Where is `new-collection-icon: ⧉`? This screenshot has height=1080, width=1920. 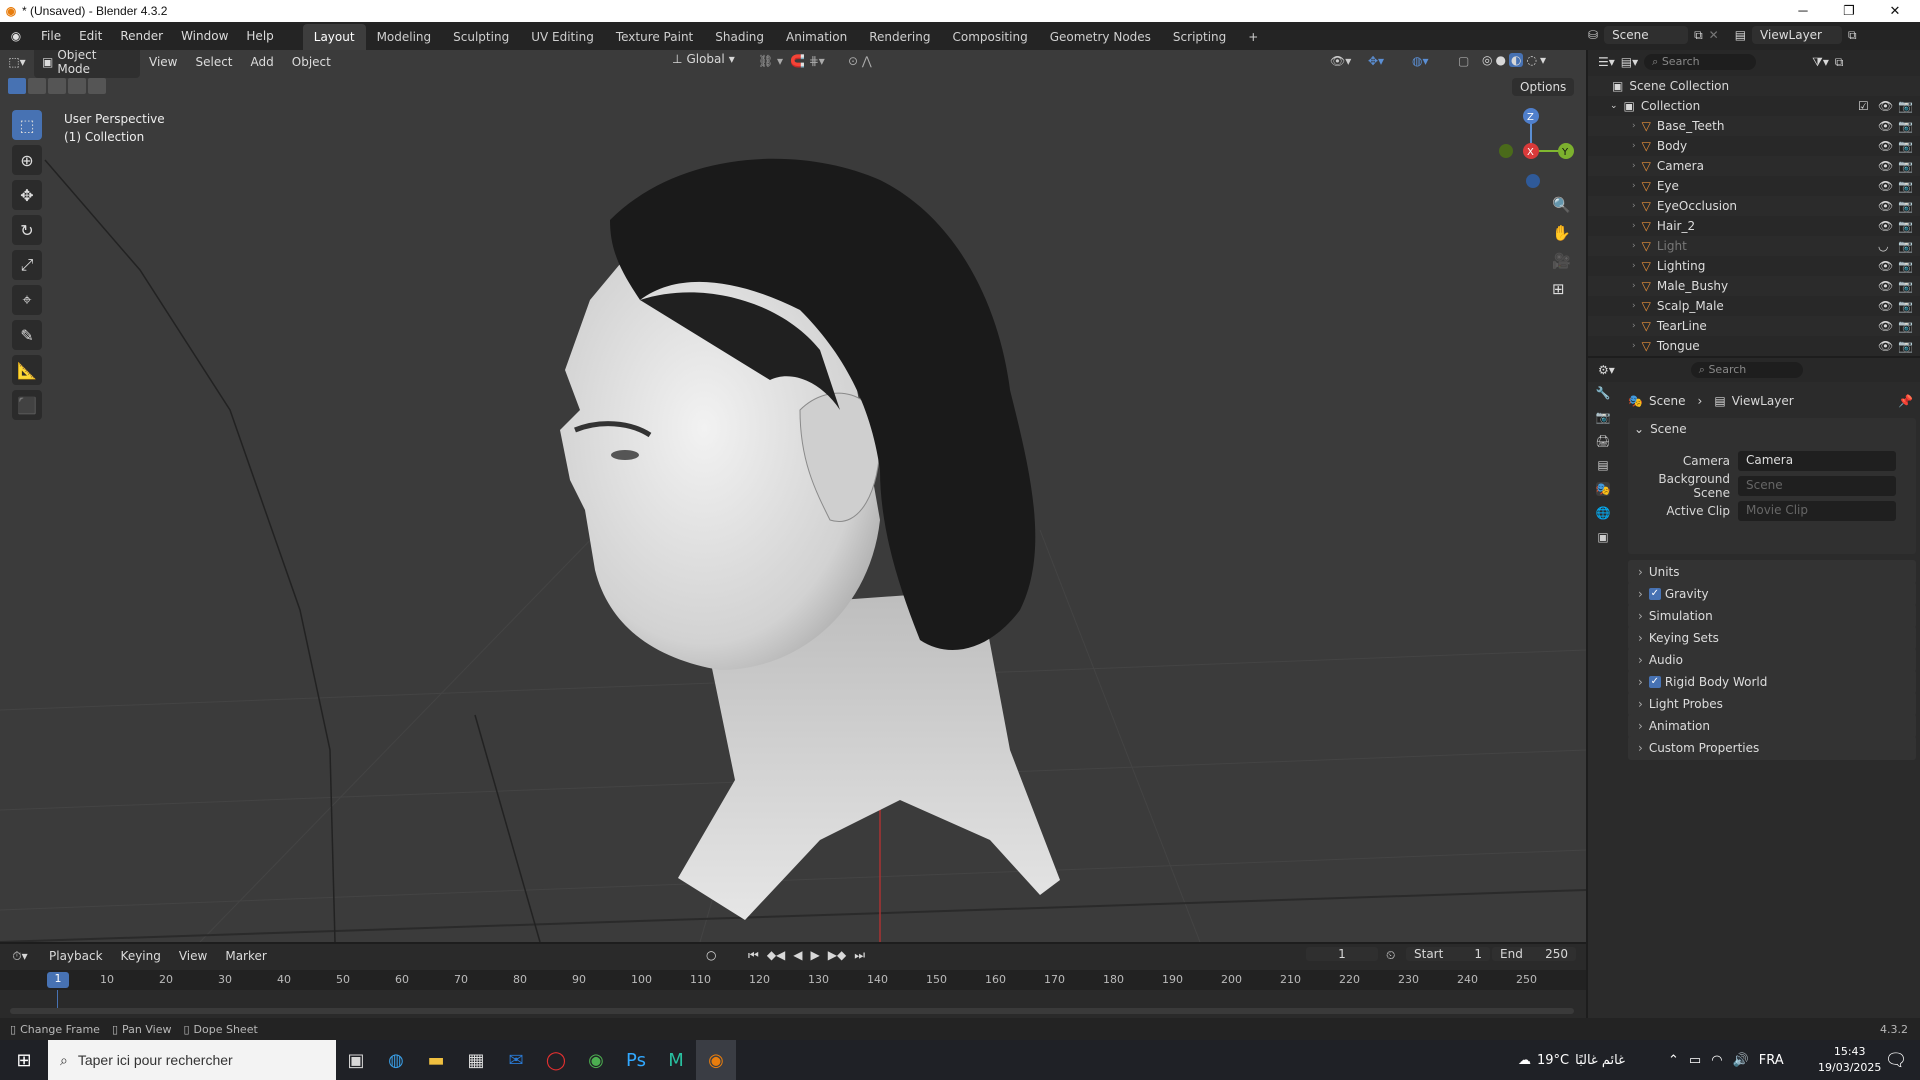 new-collection-icon: ⧉ is located at coordinates (1839, 62).